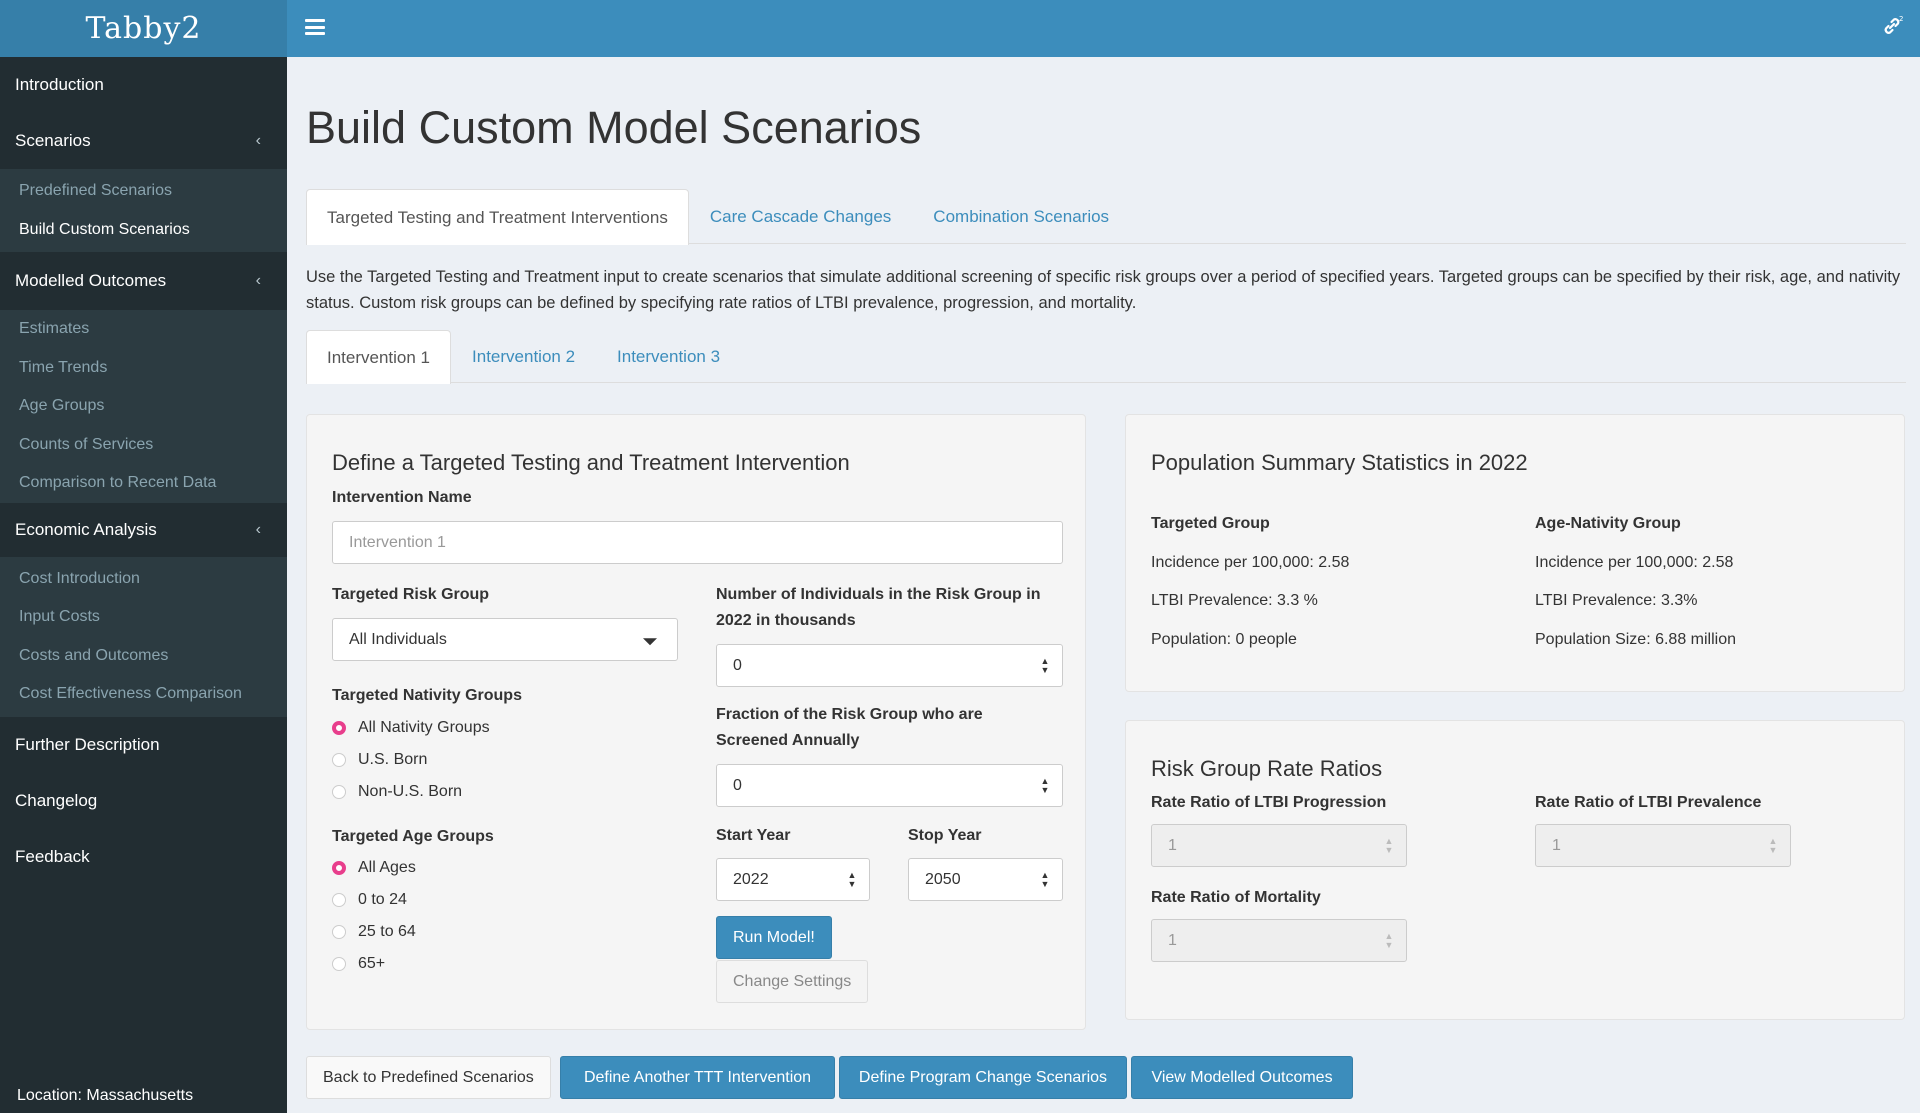  Describe the element at coordinates (786, 620) in the screenshot. I see `individuals-count-label-line2: 2022 in thousands` at that location.